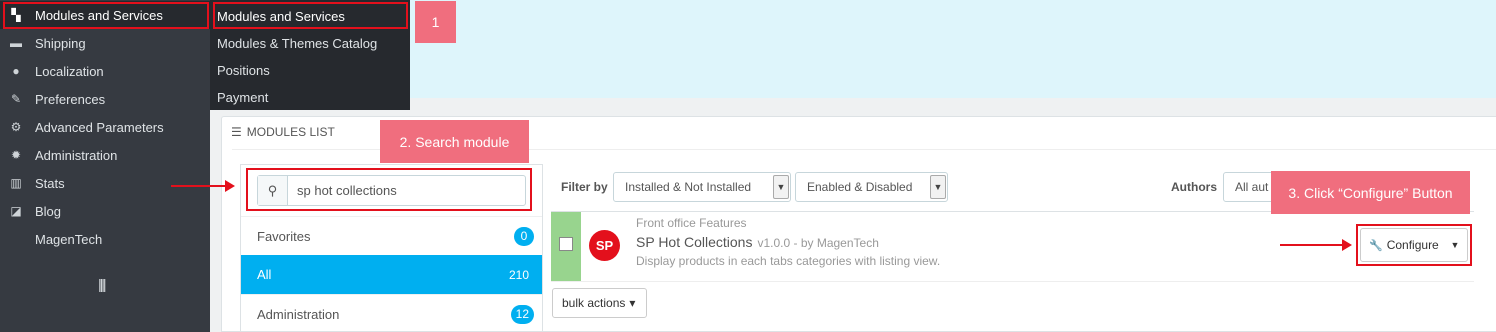 The image size is (1496, 332). What do you see at coordinates (818, 243) in the screenshot?
I see `module-meta: v1.0.0 - by MagenTech` at bounding box center [818, 243].